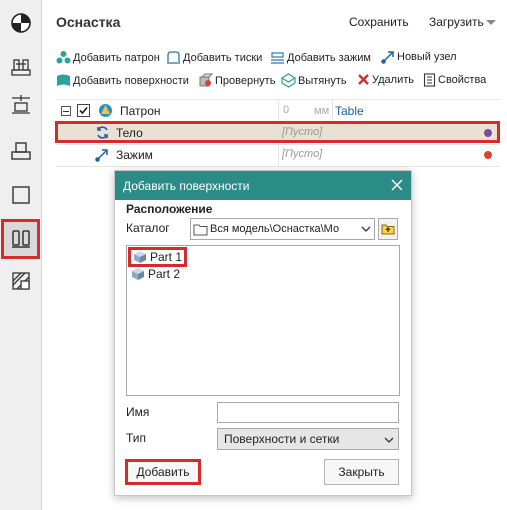  What do you see at coordinates (206, 80) in the screenshot?
I see `rotate-icon` at bounding box center [206, 80].